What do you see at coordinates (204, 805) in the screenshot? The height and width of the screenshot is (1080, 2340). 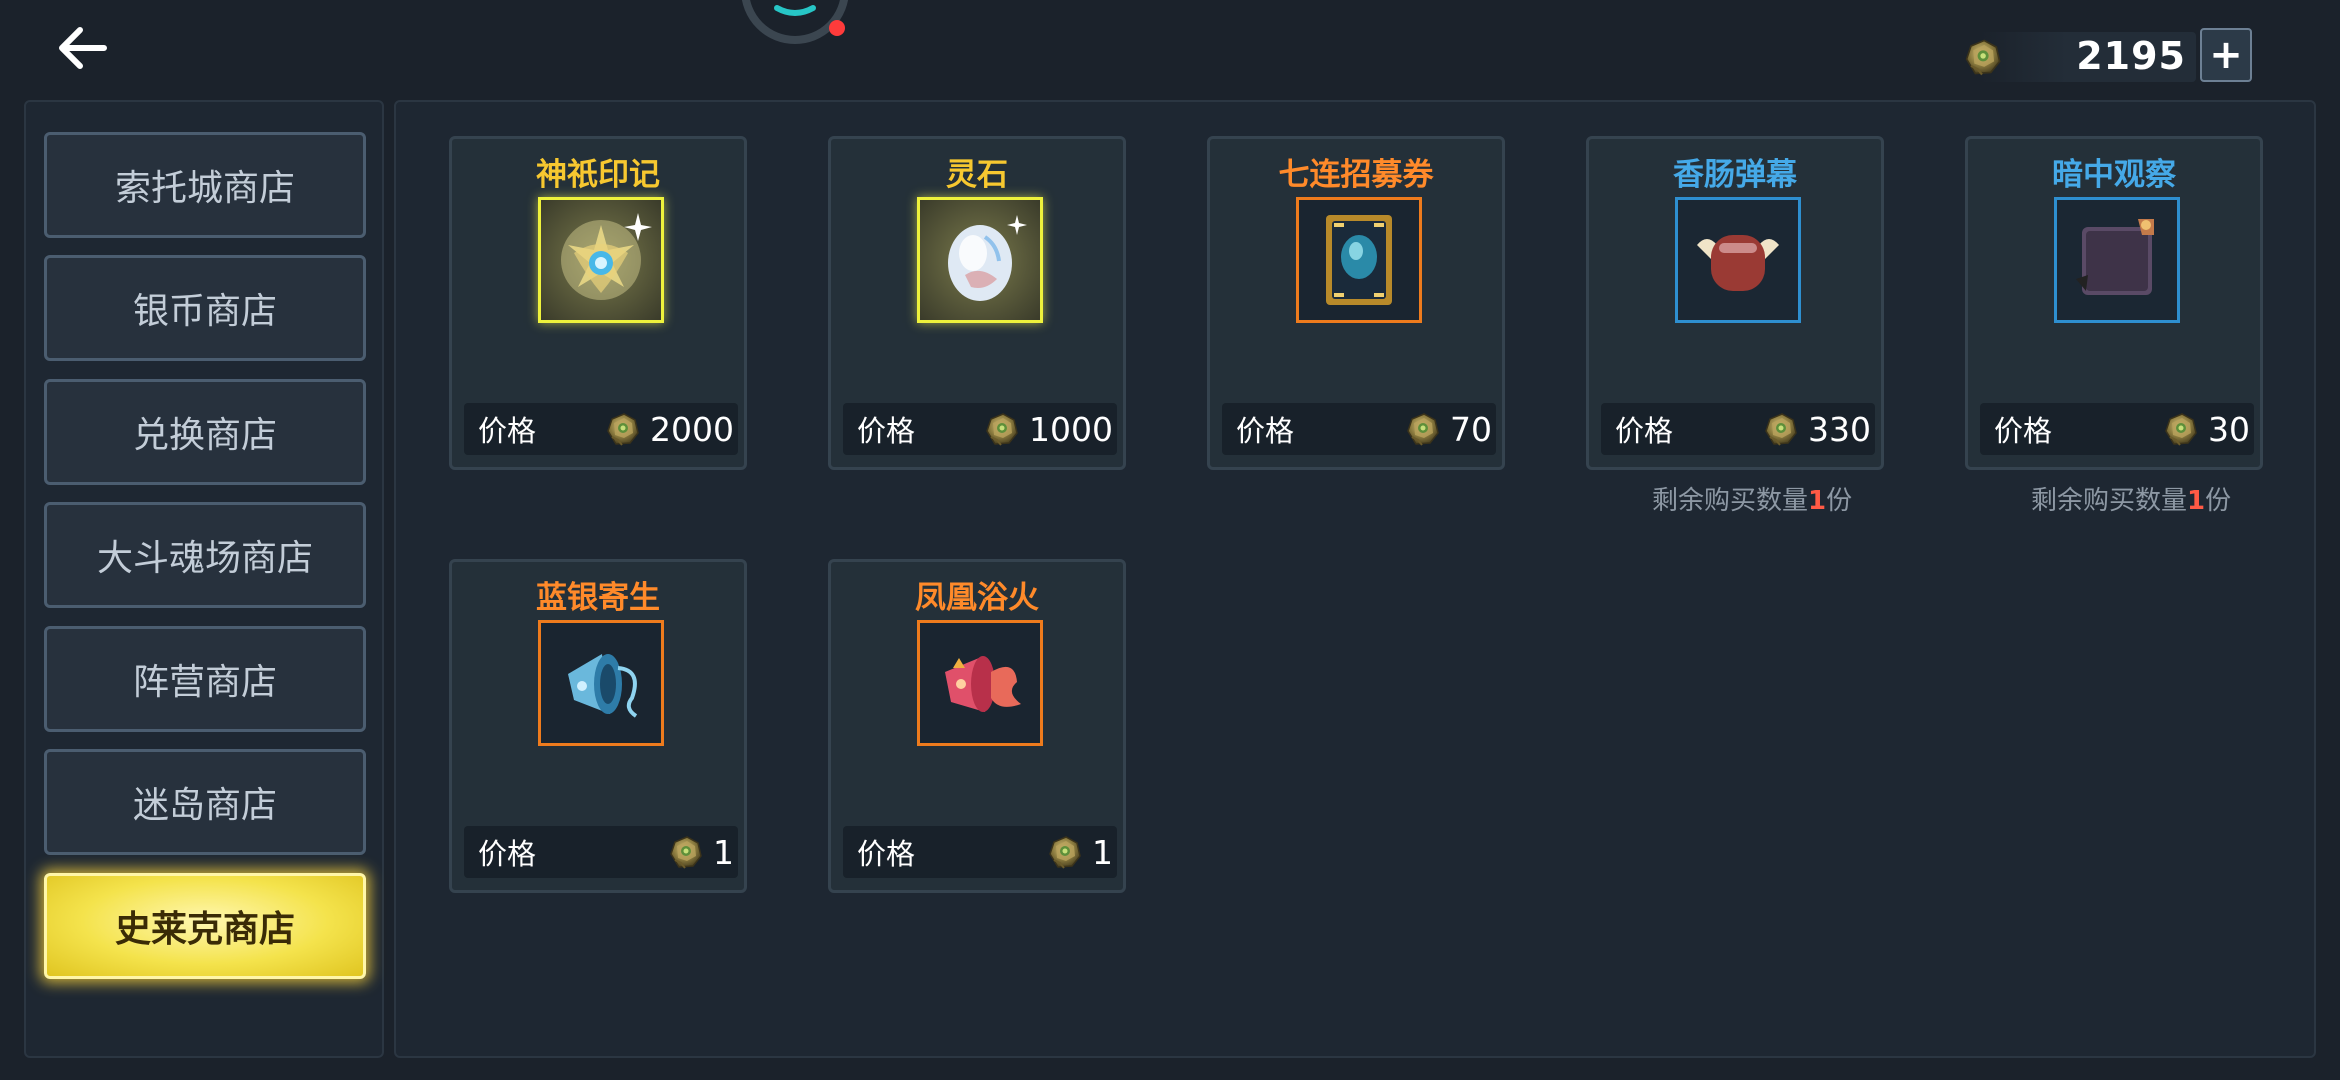 I see `sidebar-item-label: 迷岛商店` at bounding box center [204, 805].